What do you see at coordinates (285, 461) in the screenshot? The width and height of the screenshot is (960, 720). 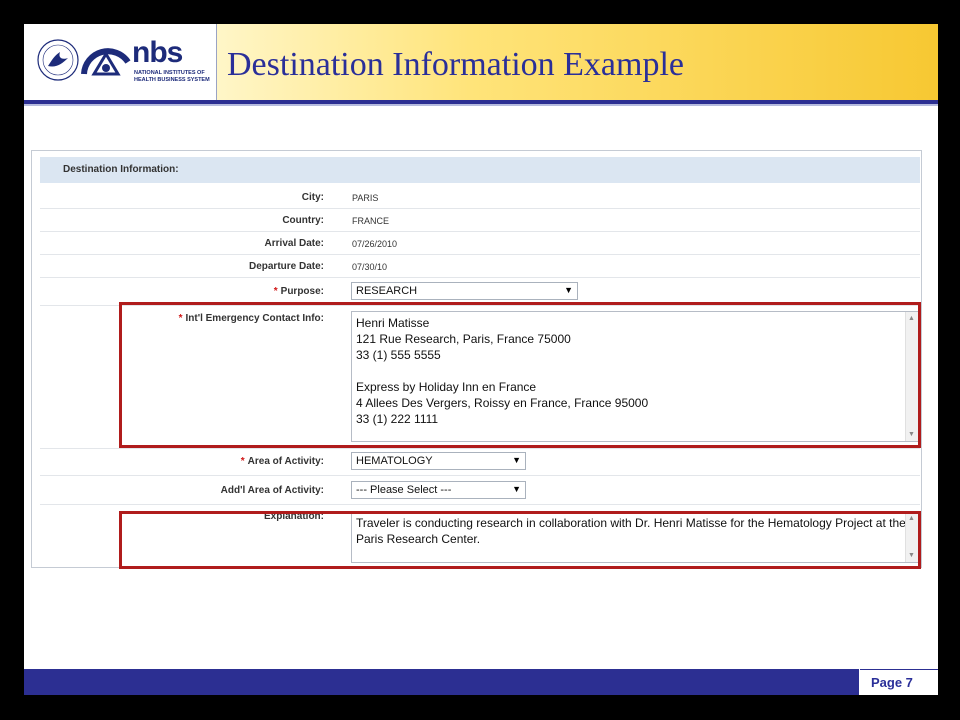 I see `area-of-activity-label-text: Area of Activity:` at bounding box center [285, 461].